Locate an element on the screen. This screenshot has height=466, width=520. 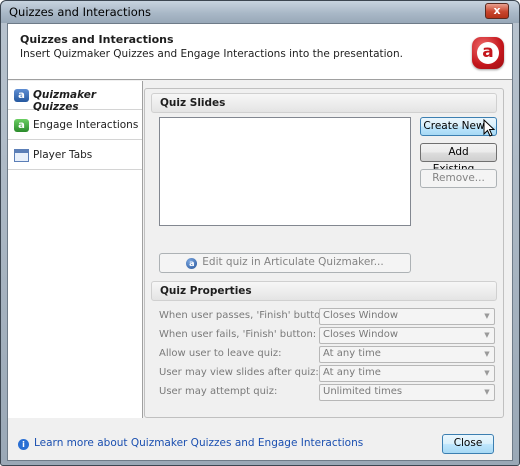
sidebar-item-label: Engage Interactions is located at coordinates (86, 125).